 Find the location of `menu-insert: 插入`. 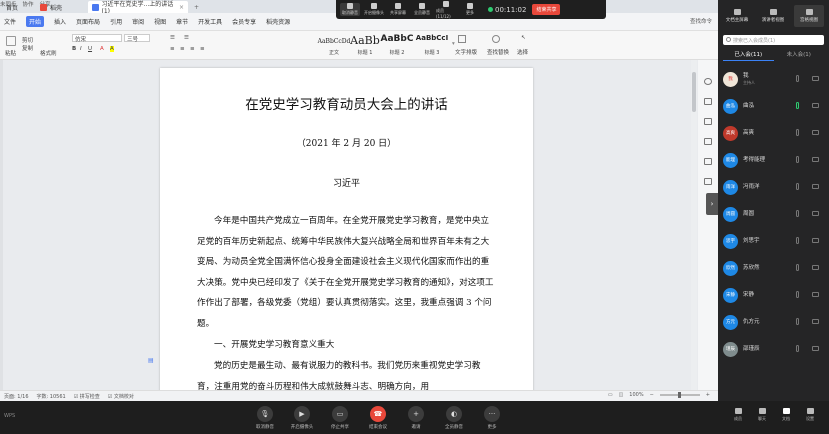

menu-insert: 插入 is located at coordinates (60, 21).